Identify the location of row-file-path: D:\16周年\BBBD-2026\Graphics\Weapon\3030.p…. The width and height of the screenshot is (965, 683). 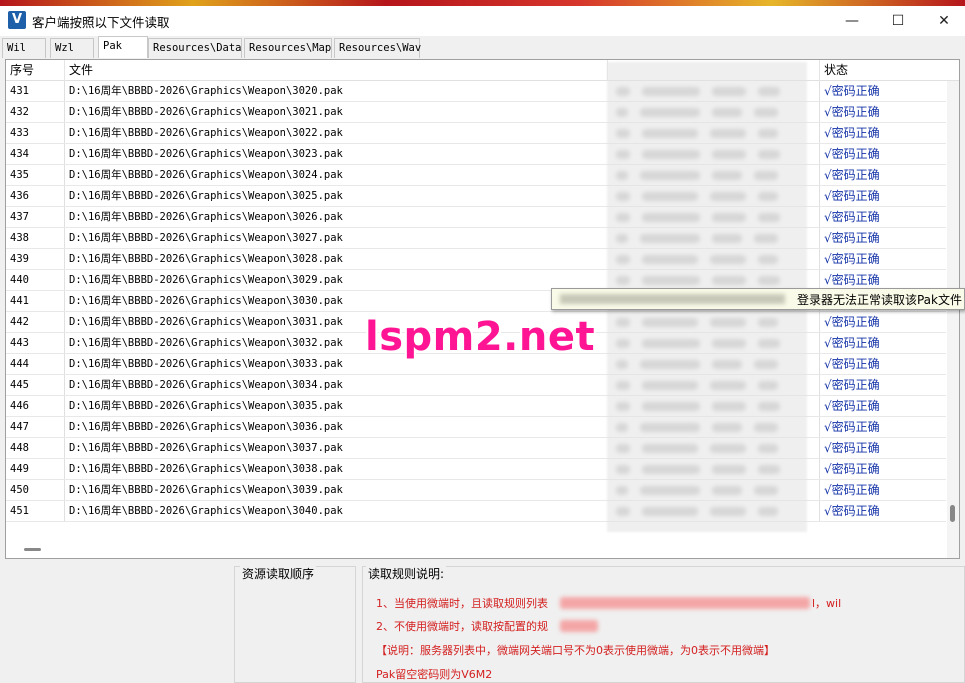
(206, 301).